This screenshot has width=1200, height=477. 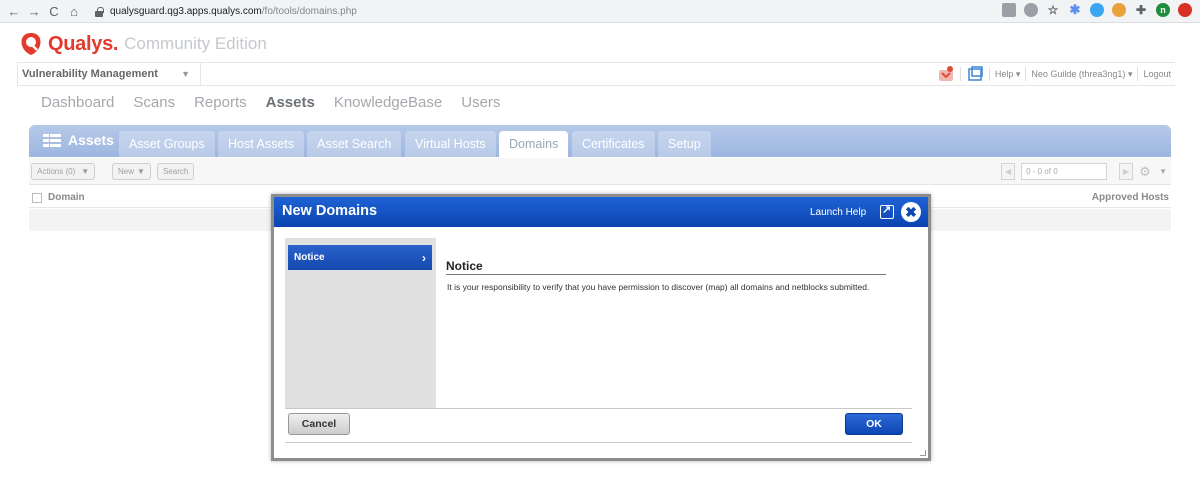 I want to click on nav-scans: Scans, so click(x=154, y=102).